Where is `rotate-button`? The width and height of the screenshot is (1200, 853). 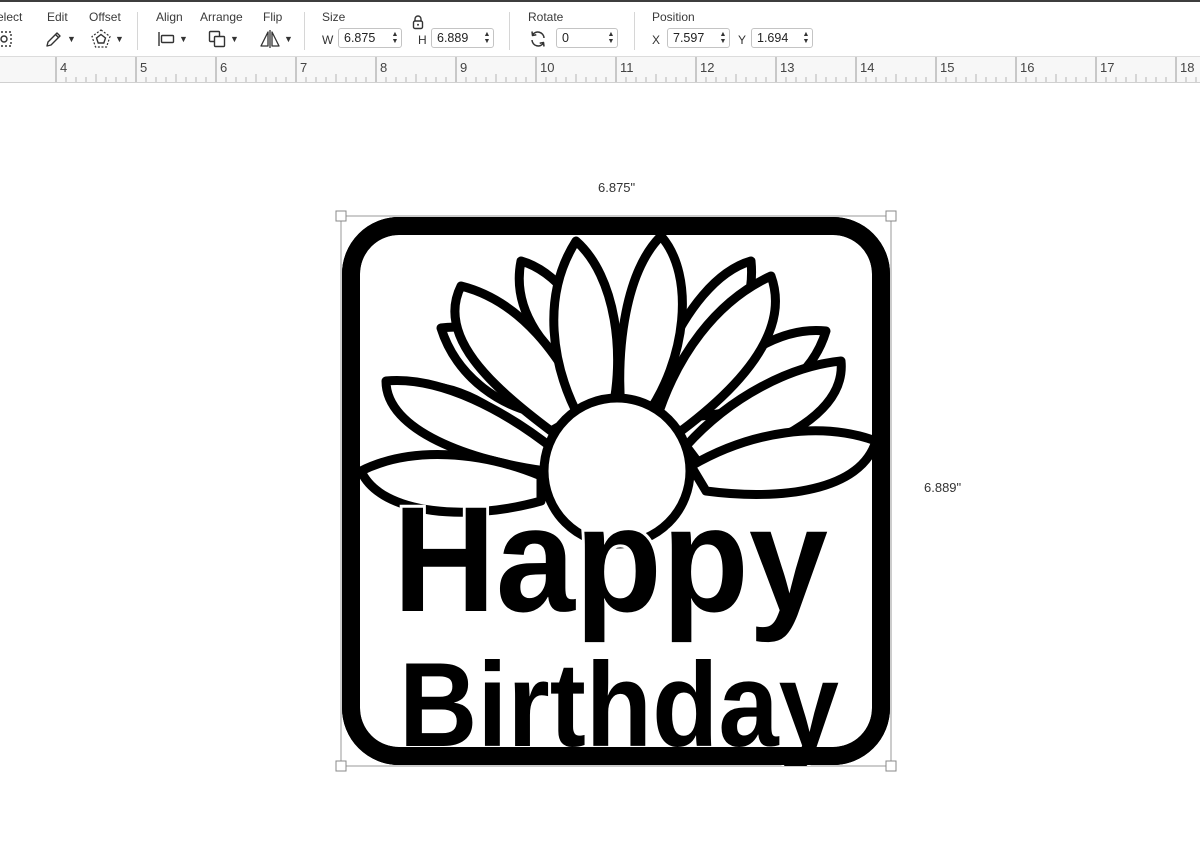 rotate-button is located at coordinates (538, 39).